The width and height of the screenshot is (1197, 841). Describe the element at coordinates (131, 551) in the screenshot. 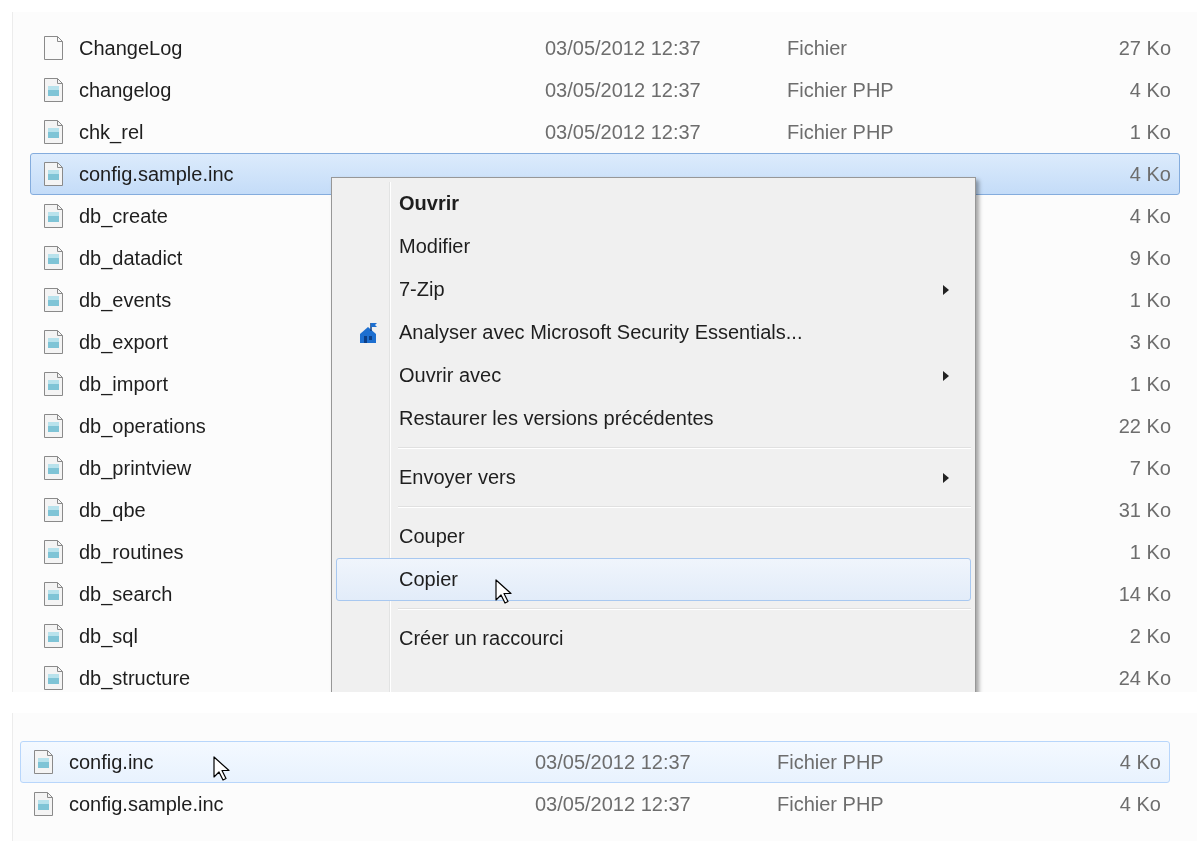

I see `file-name: db_routines` at that location.